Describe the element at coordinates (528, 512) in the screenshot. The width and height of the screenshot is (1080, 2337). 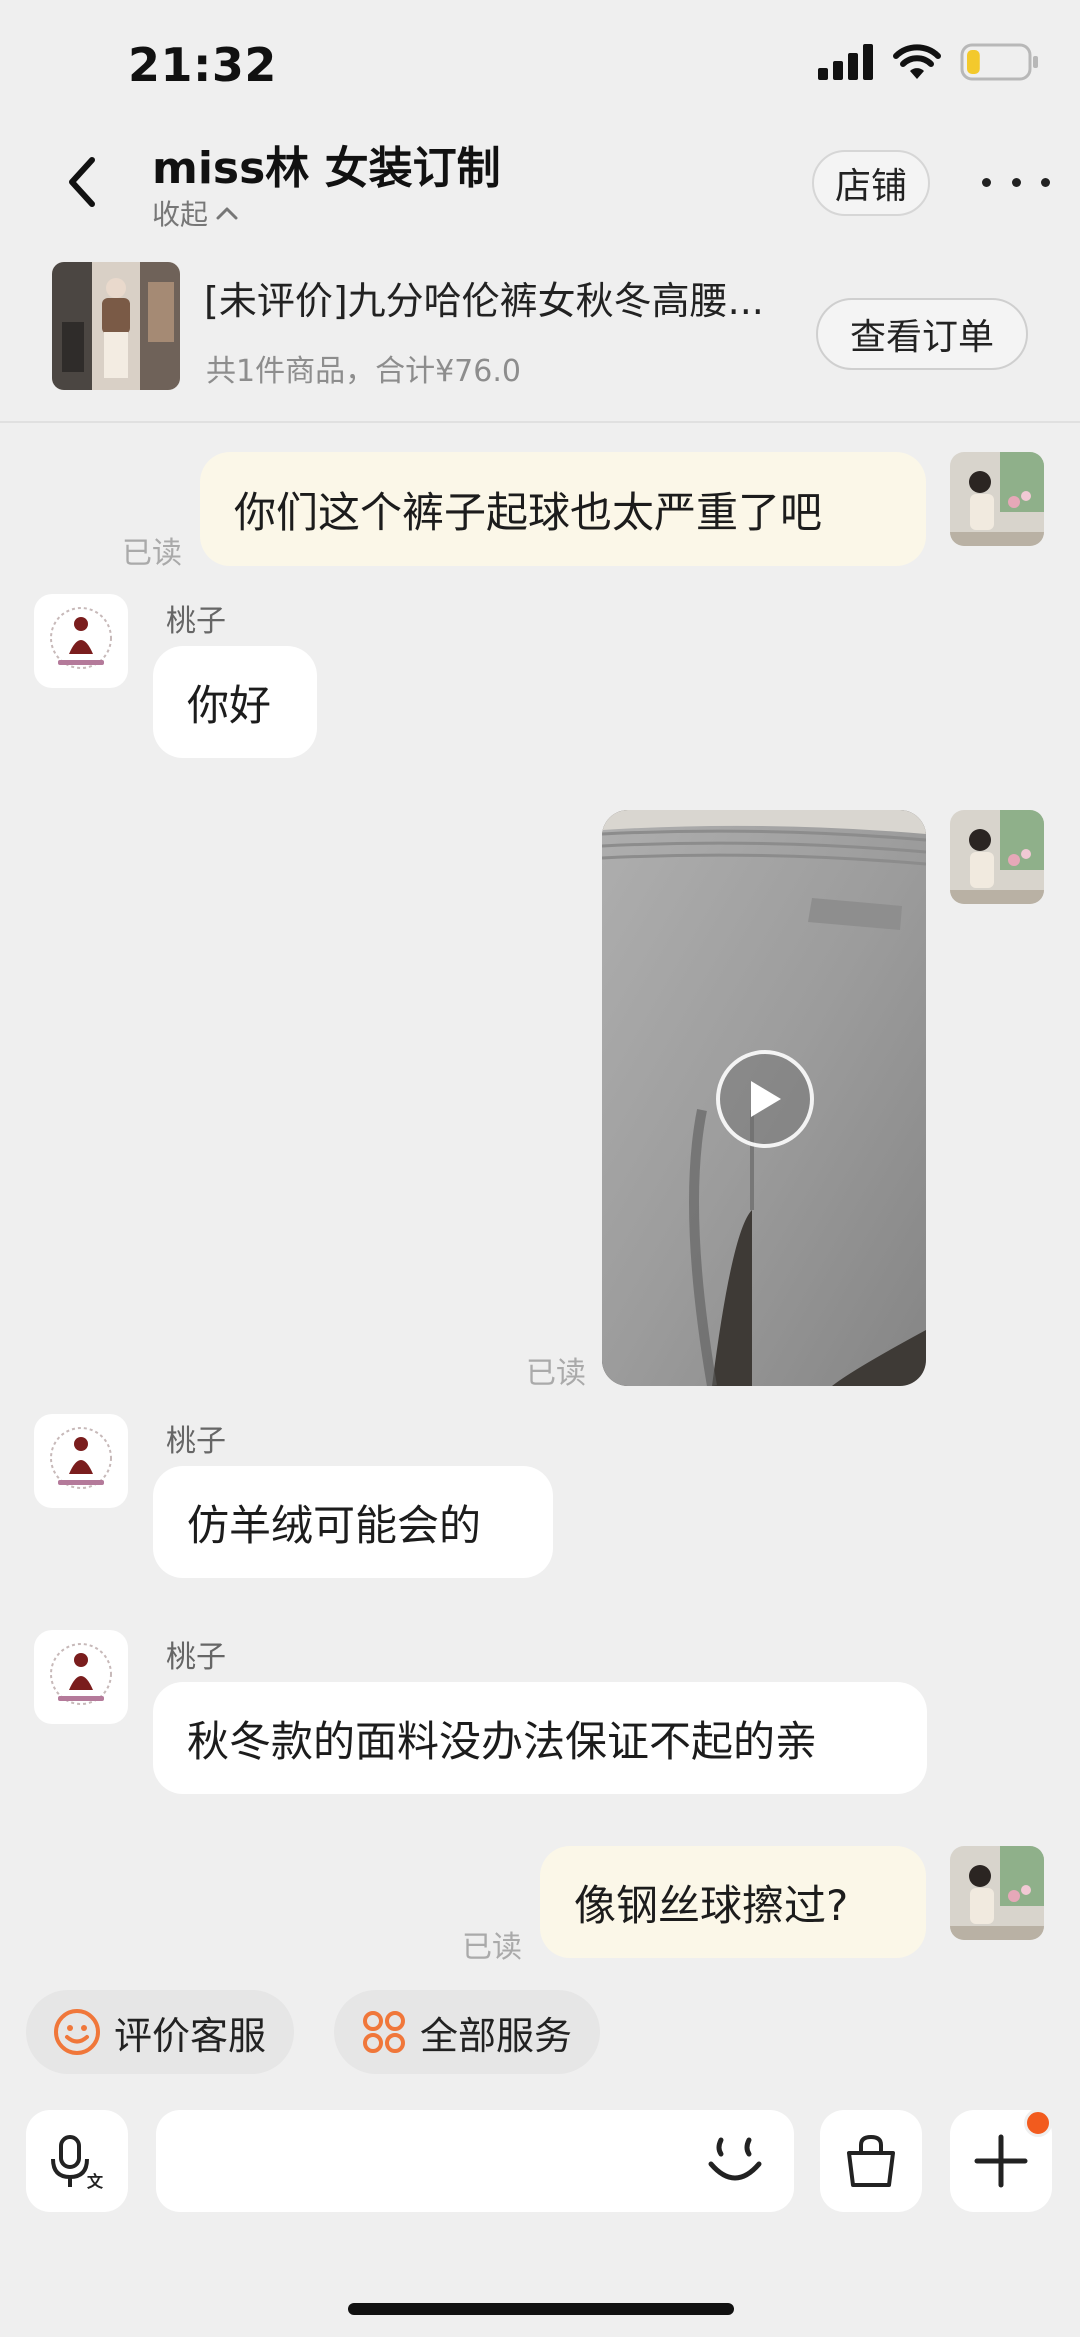
I see `message-text: 你们这个裤子起球也太严重了吧` at that location.